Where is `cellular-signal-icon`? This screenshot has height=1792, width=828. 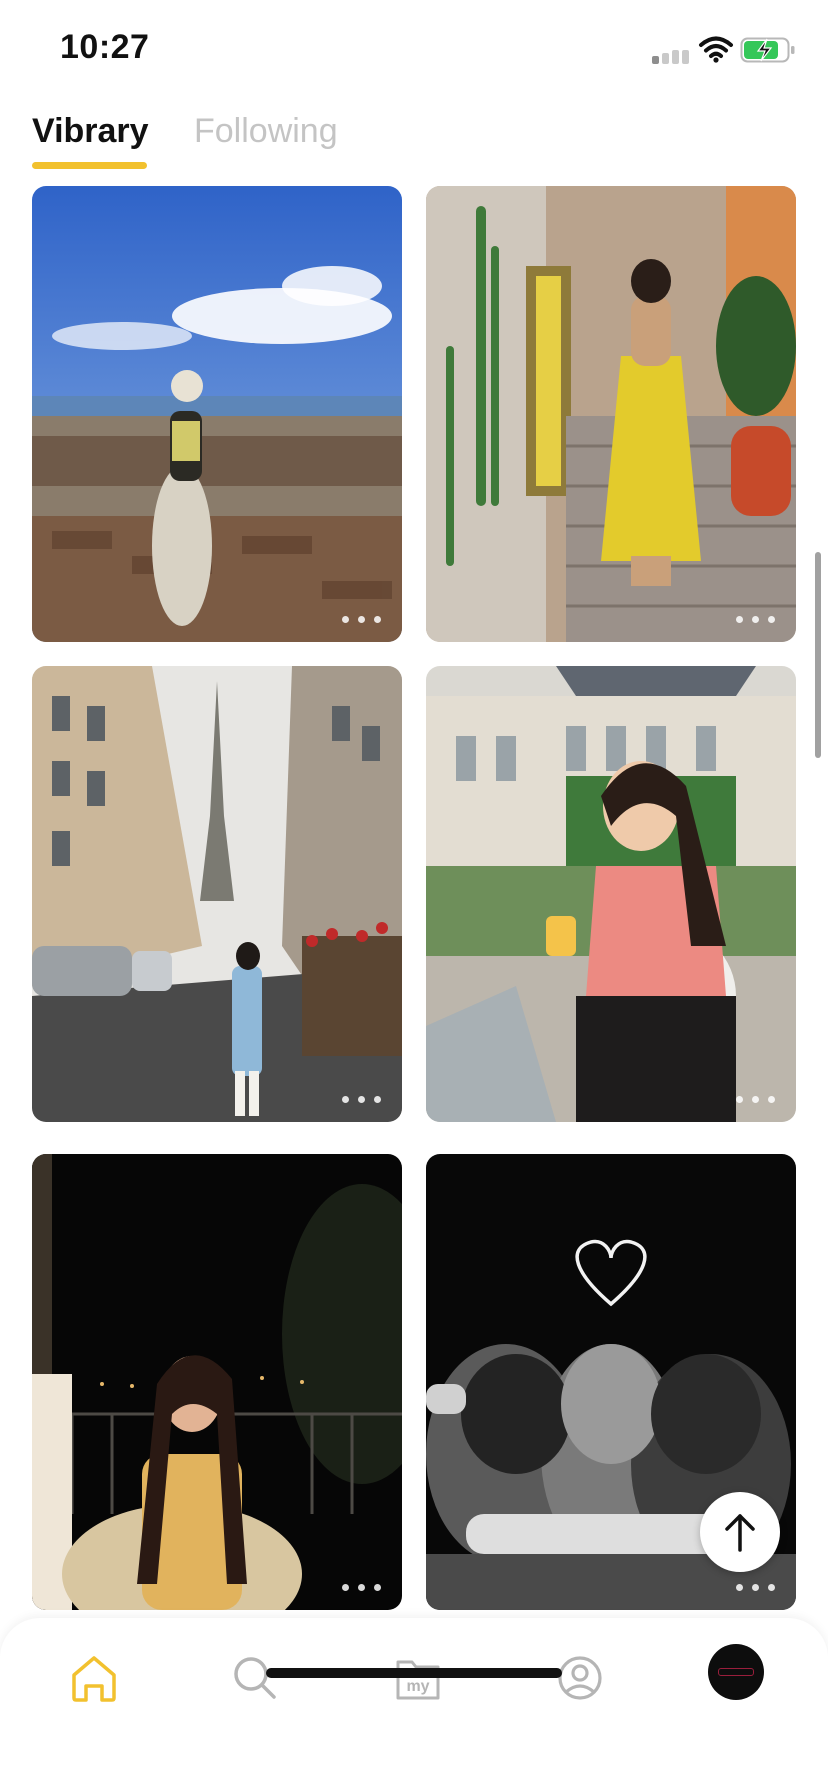 cellular-signal-icon is located at coordinates (672, 54).